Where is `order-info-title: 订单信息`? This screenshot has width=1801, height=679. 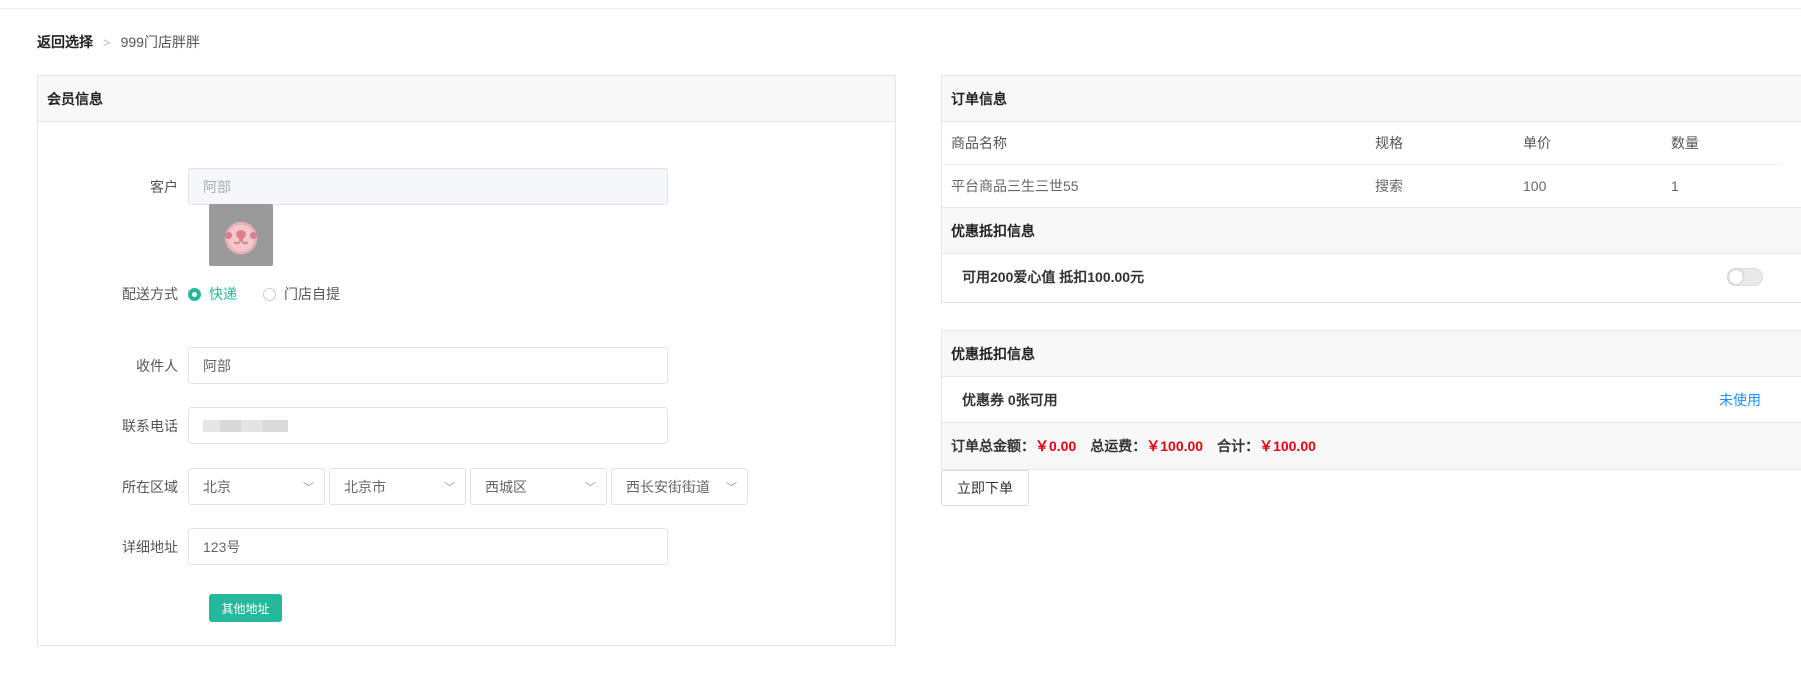
order-info-title: 订单信息 is located at coordinates (1371, 99).